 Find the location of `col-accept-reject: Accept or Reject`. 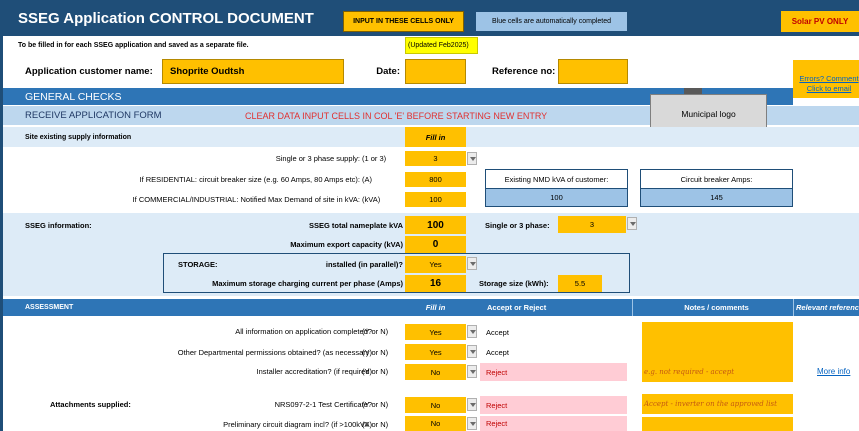

col-accept-reject: Accept or Reject is located at coordinates (517, 307).